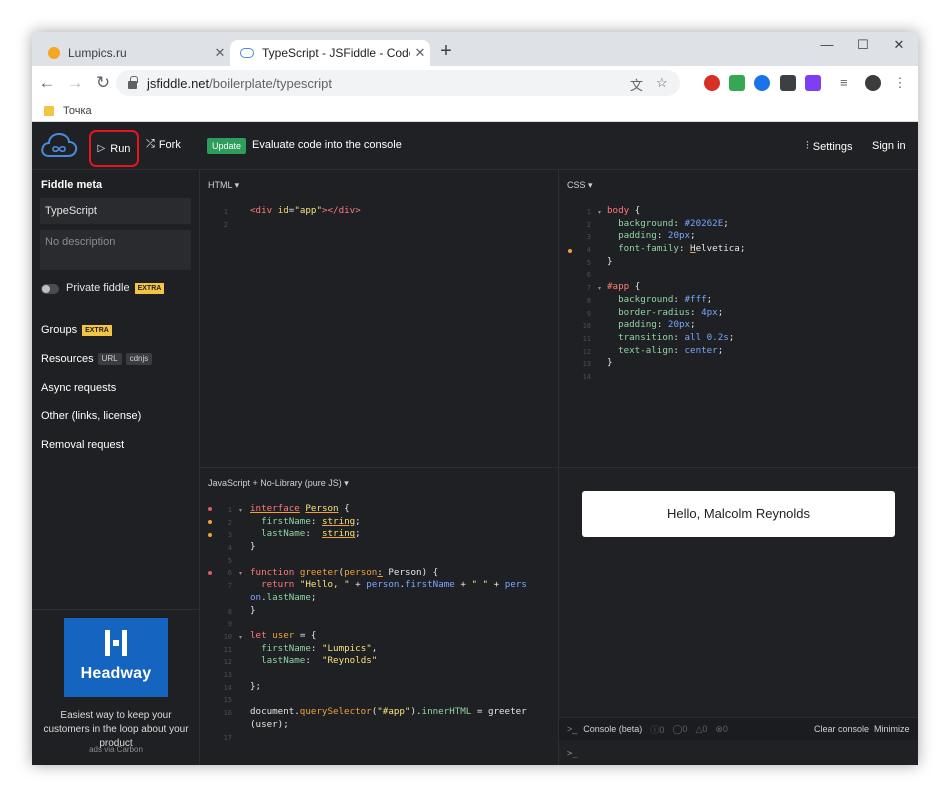 This screenshot has width=950, height=797. I want to click on fork-label: Fork, so click(169, 144).